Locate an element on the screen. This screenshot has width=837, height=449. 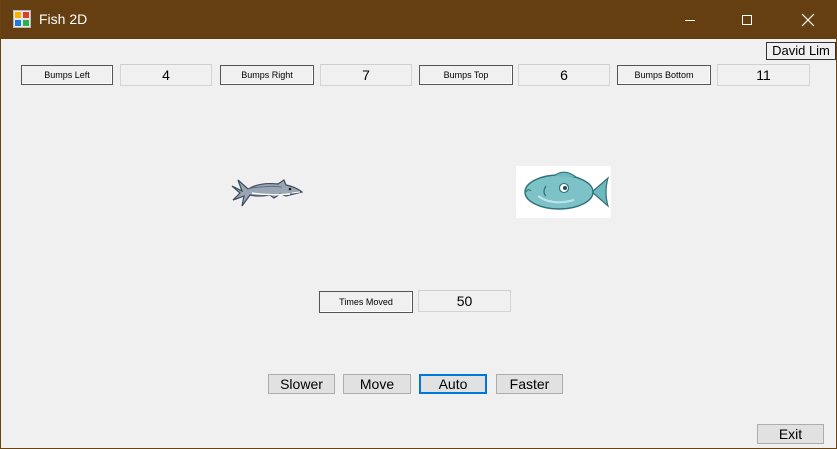
title-bar: Fish 2D is located at coordinates (419, 19).